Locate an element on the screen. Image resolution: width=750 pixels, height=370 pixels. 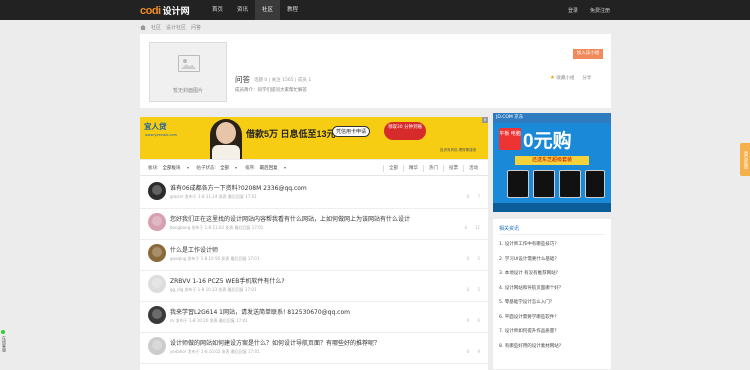
topic-meta: bongbong 发布于 1-8 11:02 发表 最后回复 17:01 is located at coordinates (217, 227).